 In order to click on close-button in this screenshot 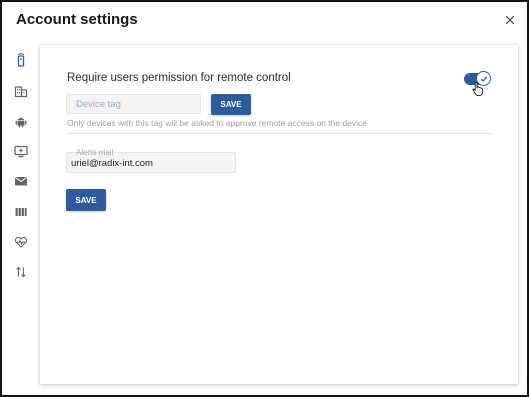, I will do `click(510, 20)`.